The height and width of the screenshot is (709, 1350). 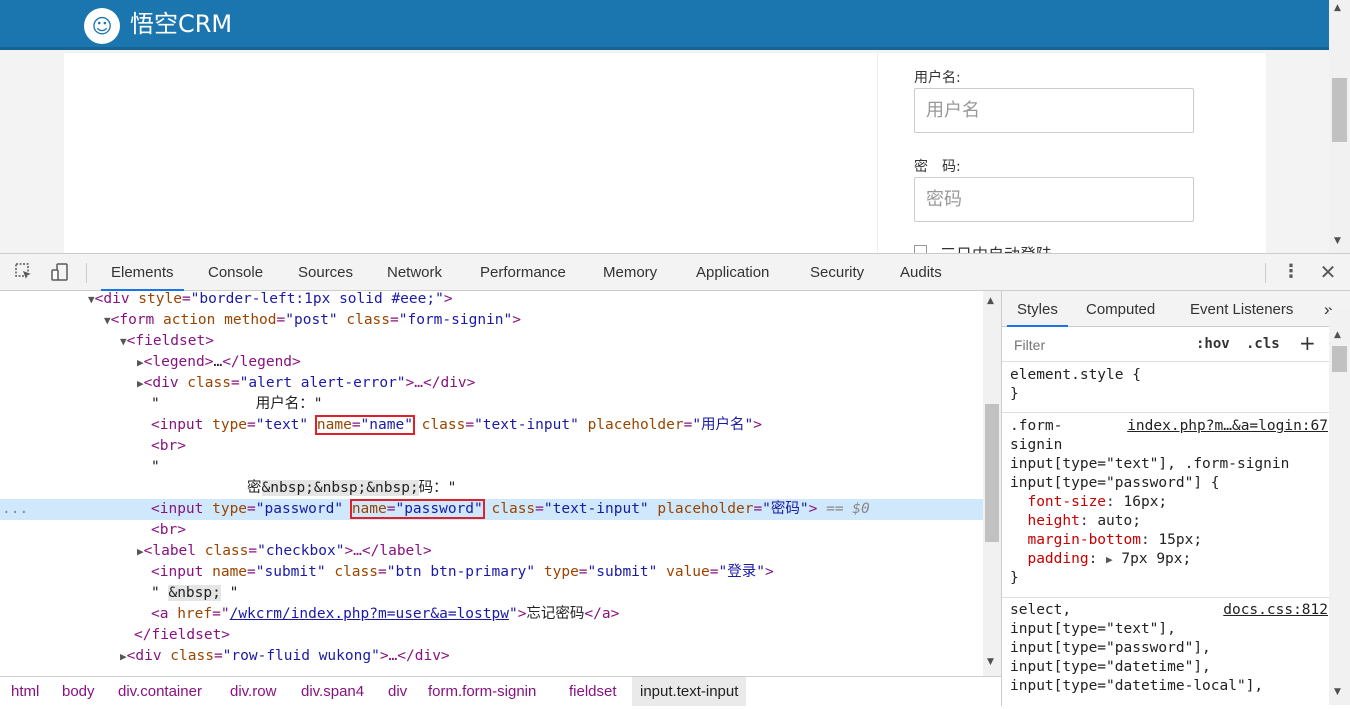 I want to click on monkey-logo-icon: ☺, so click(x=102, y=26).